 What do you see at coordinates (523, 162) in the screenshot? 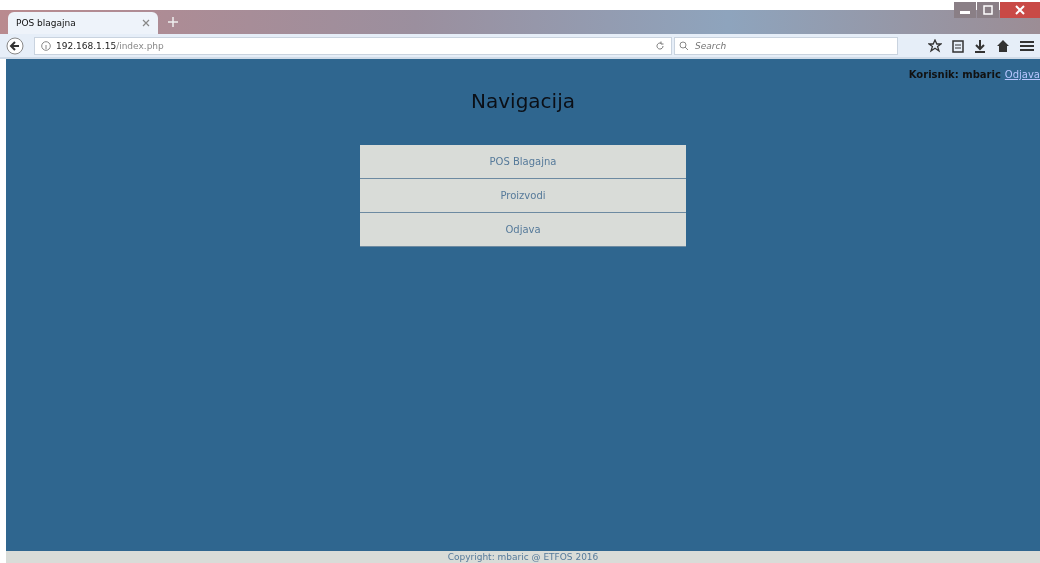
I see `menu-item: POS Blagajna` at bounding box center [523, 162].